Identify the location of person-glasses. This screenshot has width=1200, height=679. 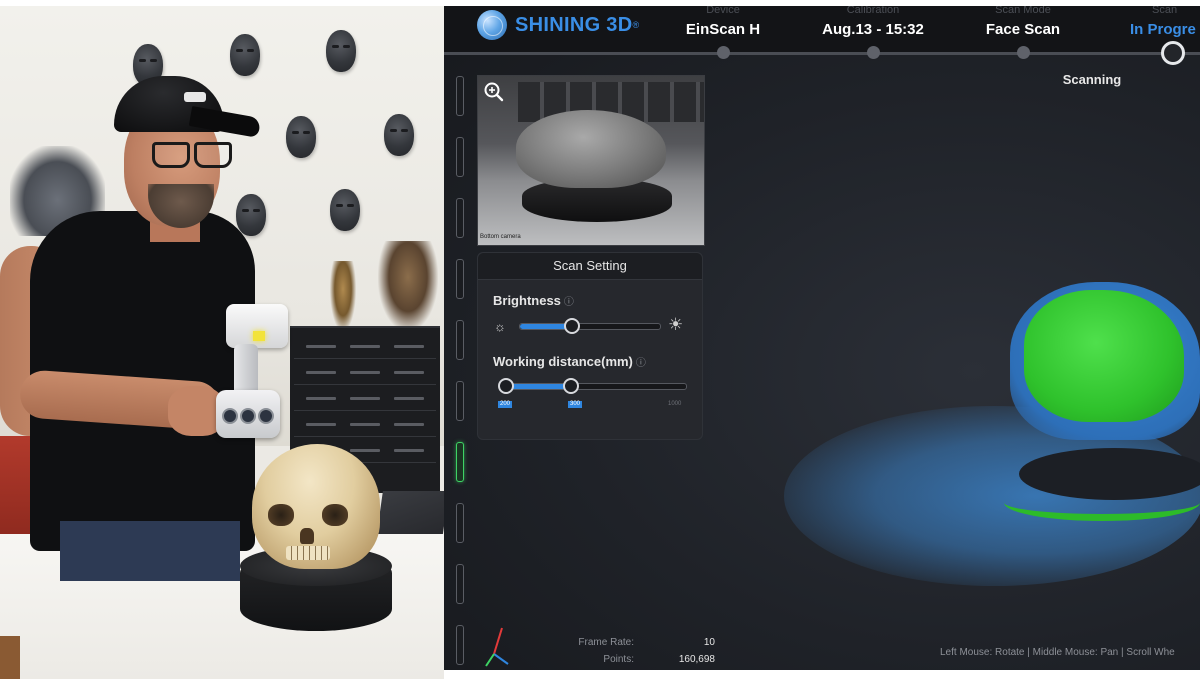
(190, 155).